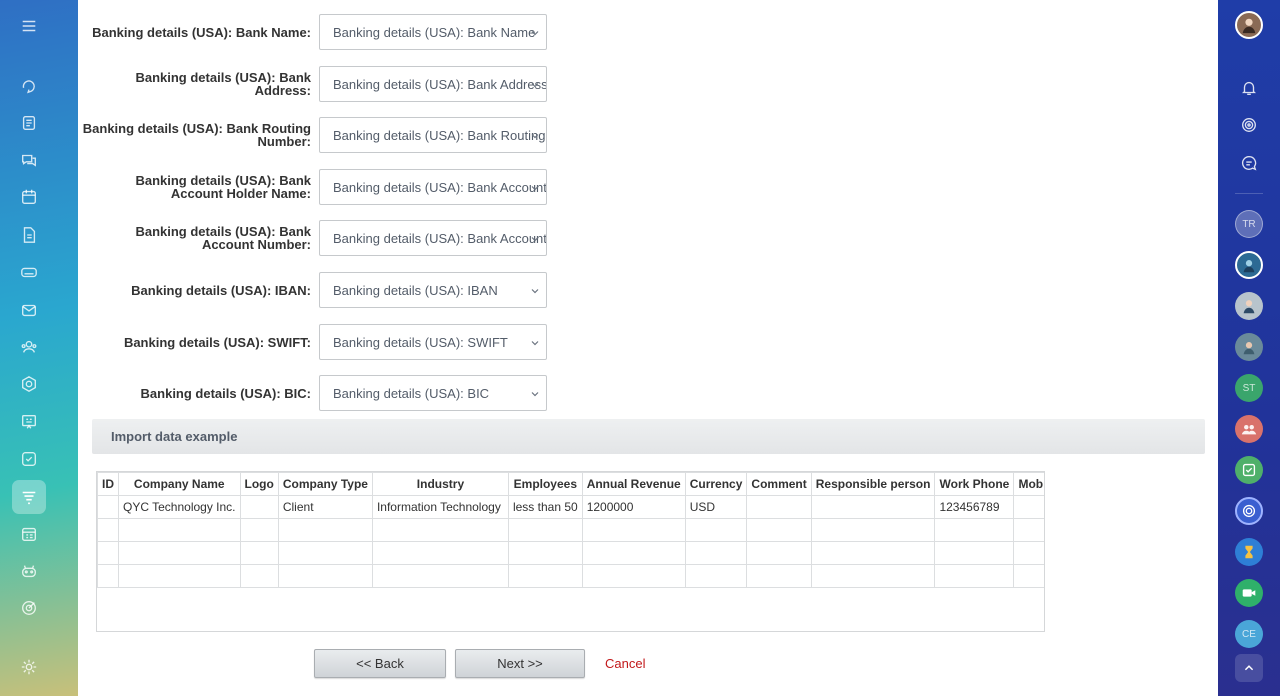 Image resolution: width=1280 pixels, height=696 pixels. Describe the element at coordinates (1249, 593) in the screenshot. I see `video-call-icon` at that location.